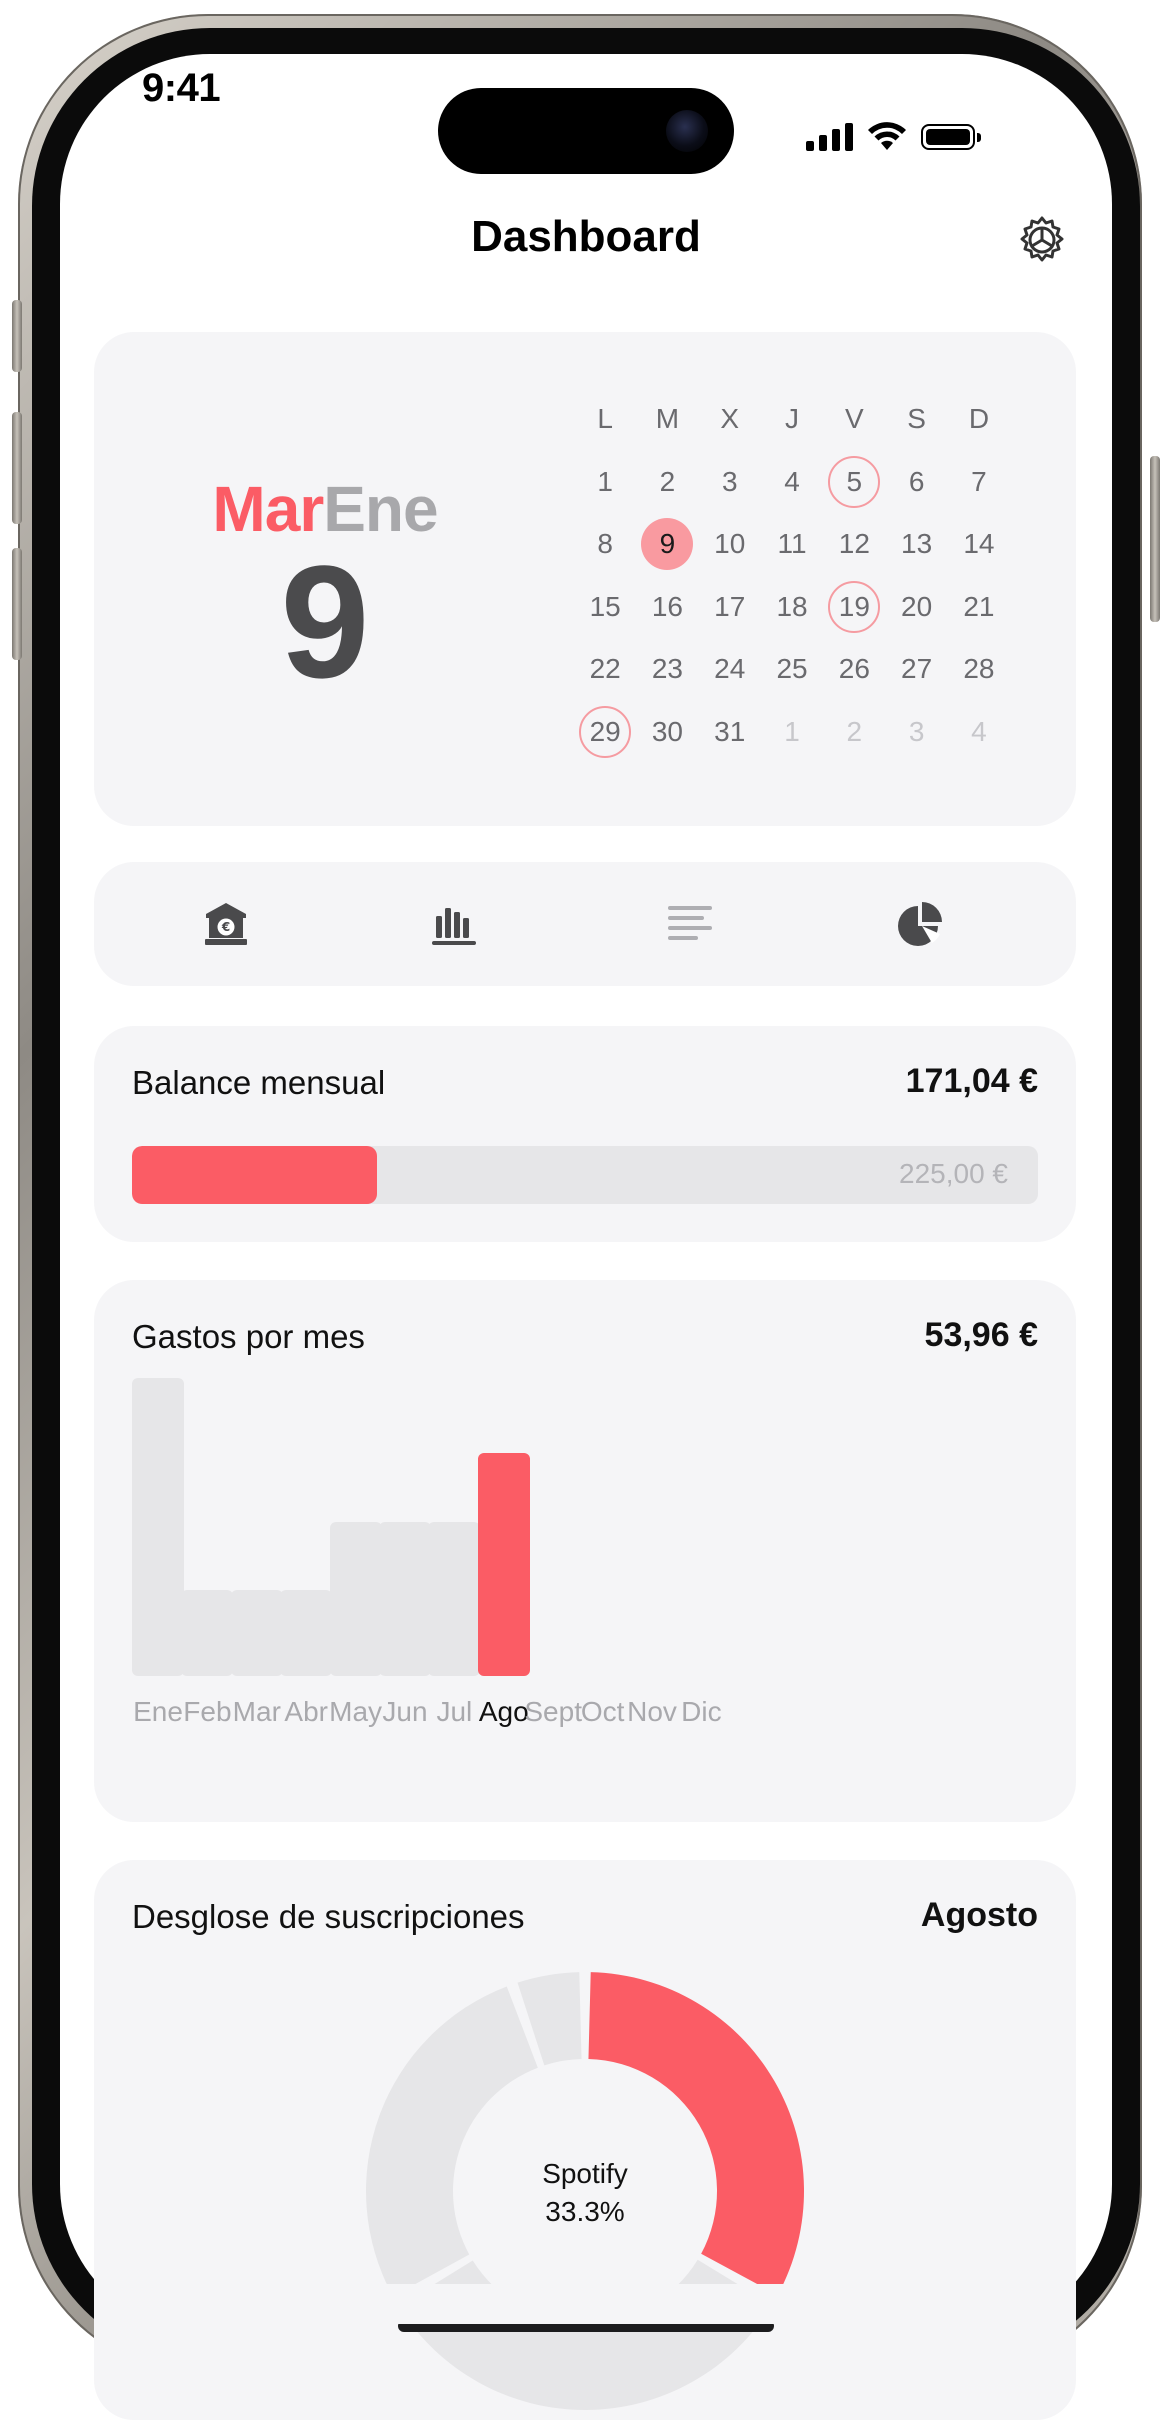  What do you see at coordinates (585, 2304) in the screenshot?
I see `screen-bottom-mask` at bounding box center [585, 2304].